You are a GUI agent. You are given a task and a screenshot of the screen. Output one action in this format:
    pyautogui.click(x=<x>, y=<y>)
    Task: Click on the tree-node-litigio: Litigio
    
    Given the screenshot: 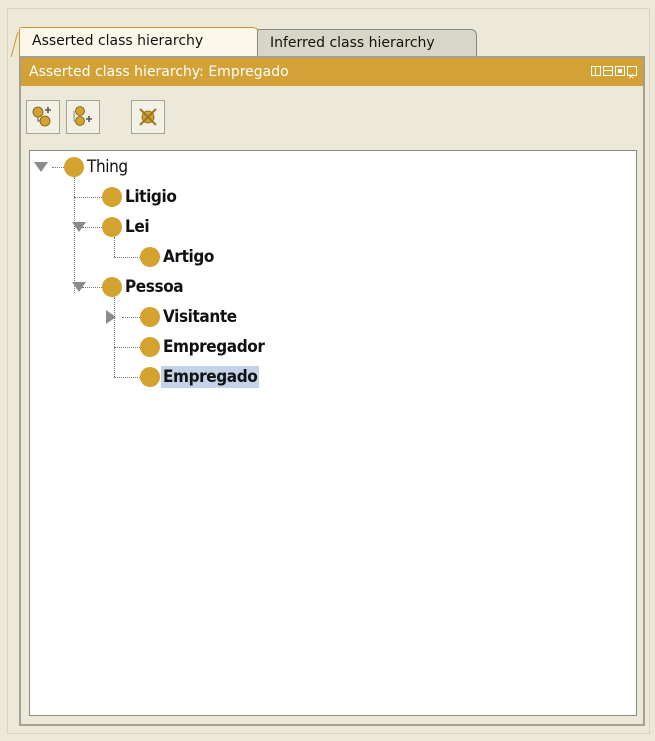 What is the action you would take?
    pyautogui.click(x=140, y=197)
    